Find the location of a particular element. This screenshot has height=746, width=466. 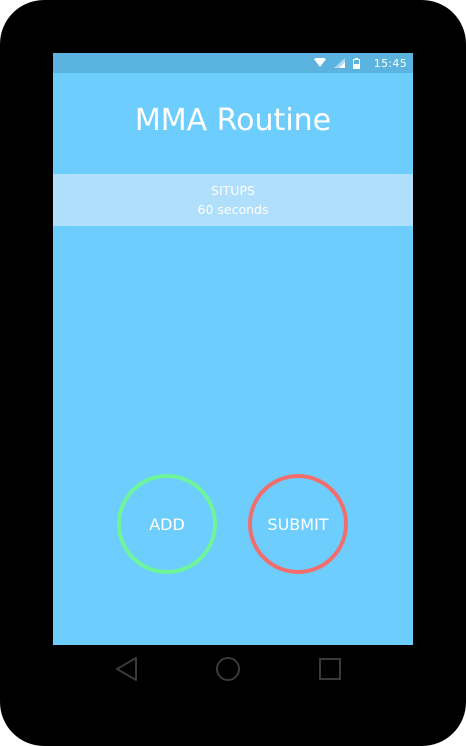

wifi-icon is located at coordinates (319, 63).